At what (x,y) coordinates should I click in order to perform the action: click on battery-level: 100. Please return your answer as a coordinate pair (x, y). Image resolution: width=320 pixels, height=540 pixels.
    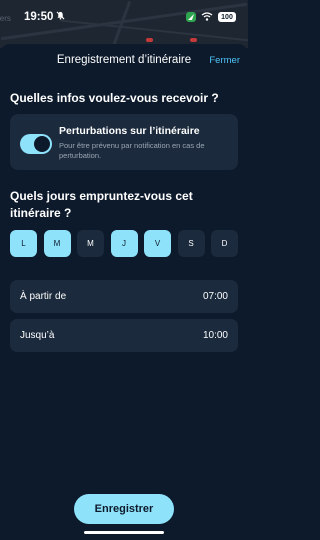
    Looking at the image, I should click on (227, 17).